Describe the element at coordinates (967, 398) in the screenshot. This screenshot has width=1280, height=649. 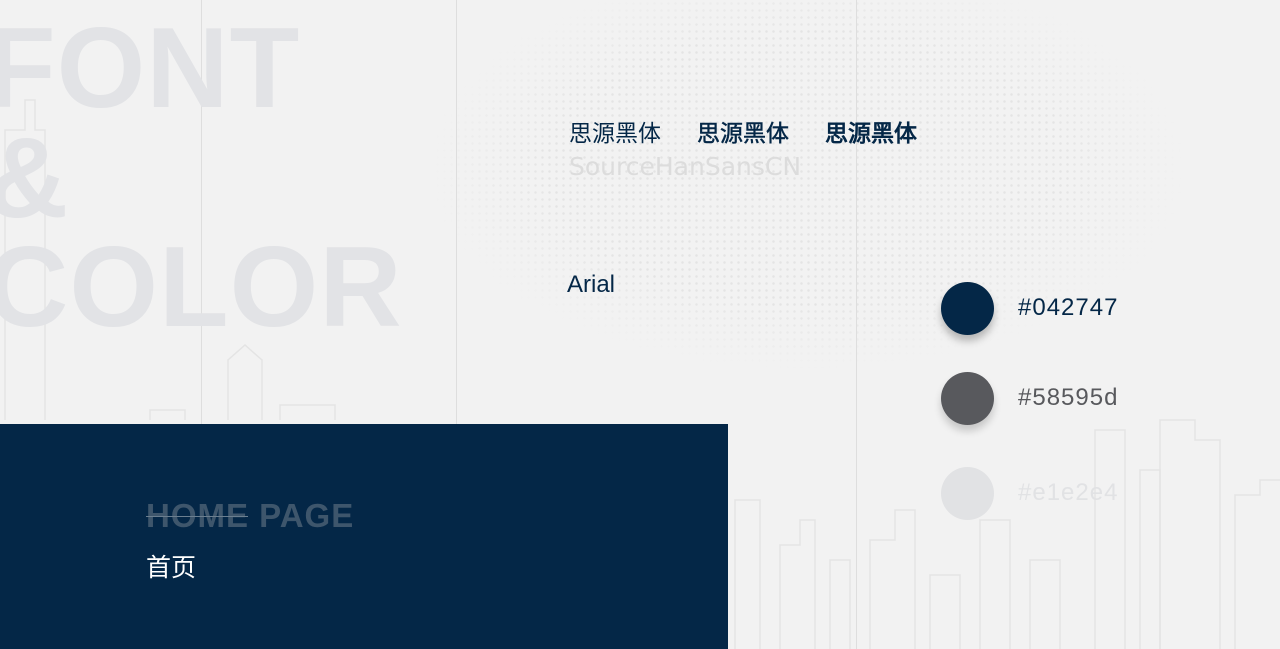
I see `color-swatch-secondary` at that location.